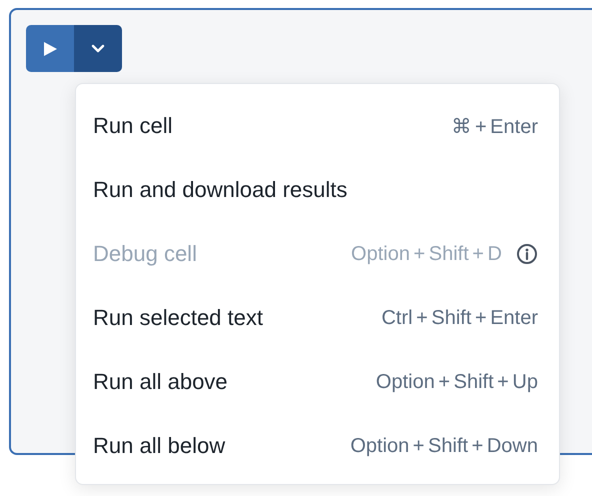 Image resolution: width=592 pixels, height=496 pixels. I want to click on shortcut-text: Ctrl + Shift + Enter, so click(459, 318).